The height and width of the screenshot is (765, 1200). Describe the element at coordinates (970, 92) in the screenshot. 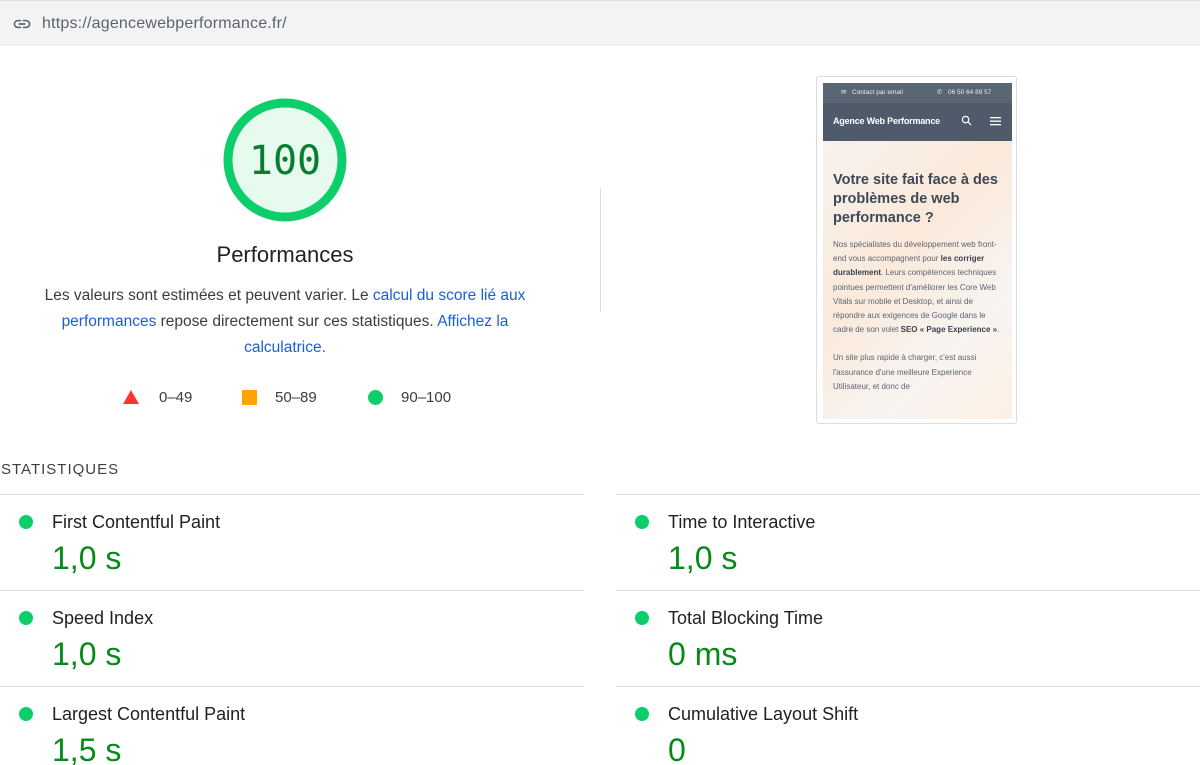

I see `thumb-phone: 06 50 64 89 57` at that location.